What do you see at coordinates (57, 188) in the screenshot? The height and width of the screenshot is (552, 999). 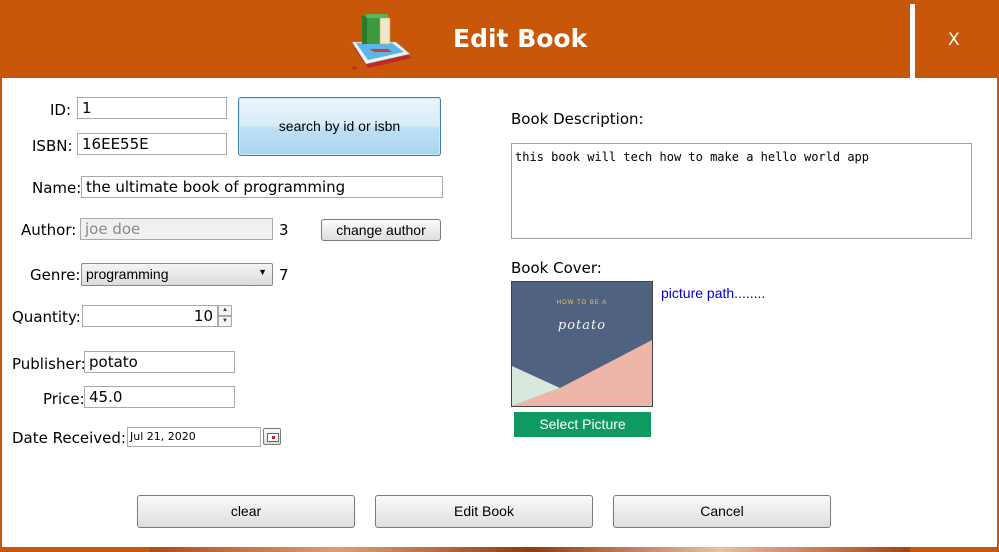 I see `name-label: Name:` at bounding box center [57, 188].